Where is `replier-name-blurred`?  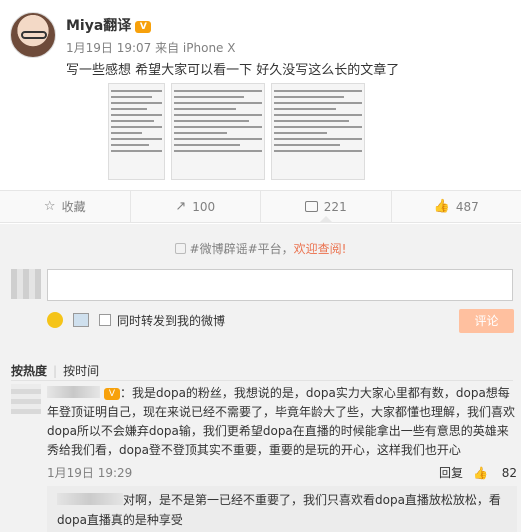 replier-name-blurred is located at coordinates (90, 499).